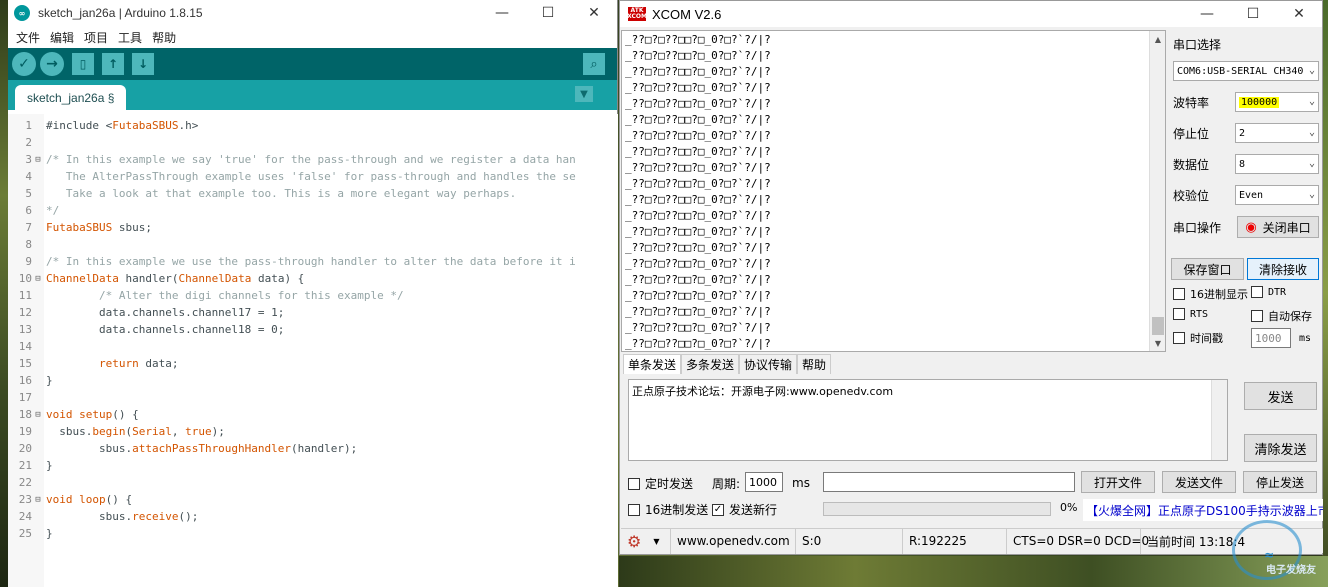 The height and width of the screenshot is (587, 1328). What do you see at coordinates (99, 227) in the screenshot?
I see `code-text: FutabaSBUS sbus;` at bounding box center [99, 227].